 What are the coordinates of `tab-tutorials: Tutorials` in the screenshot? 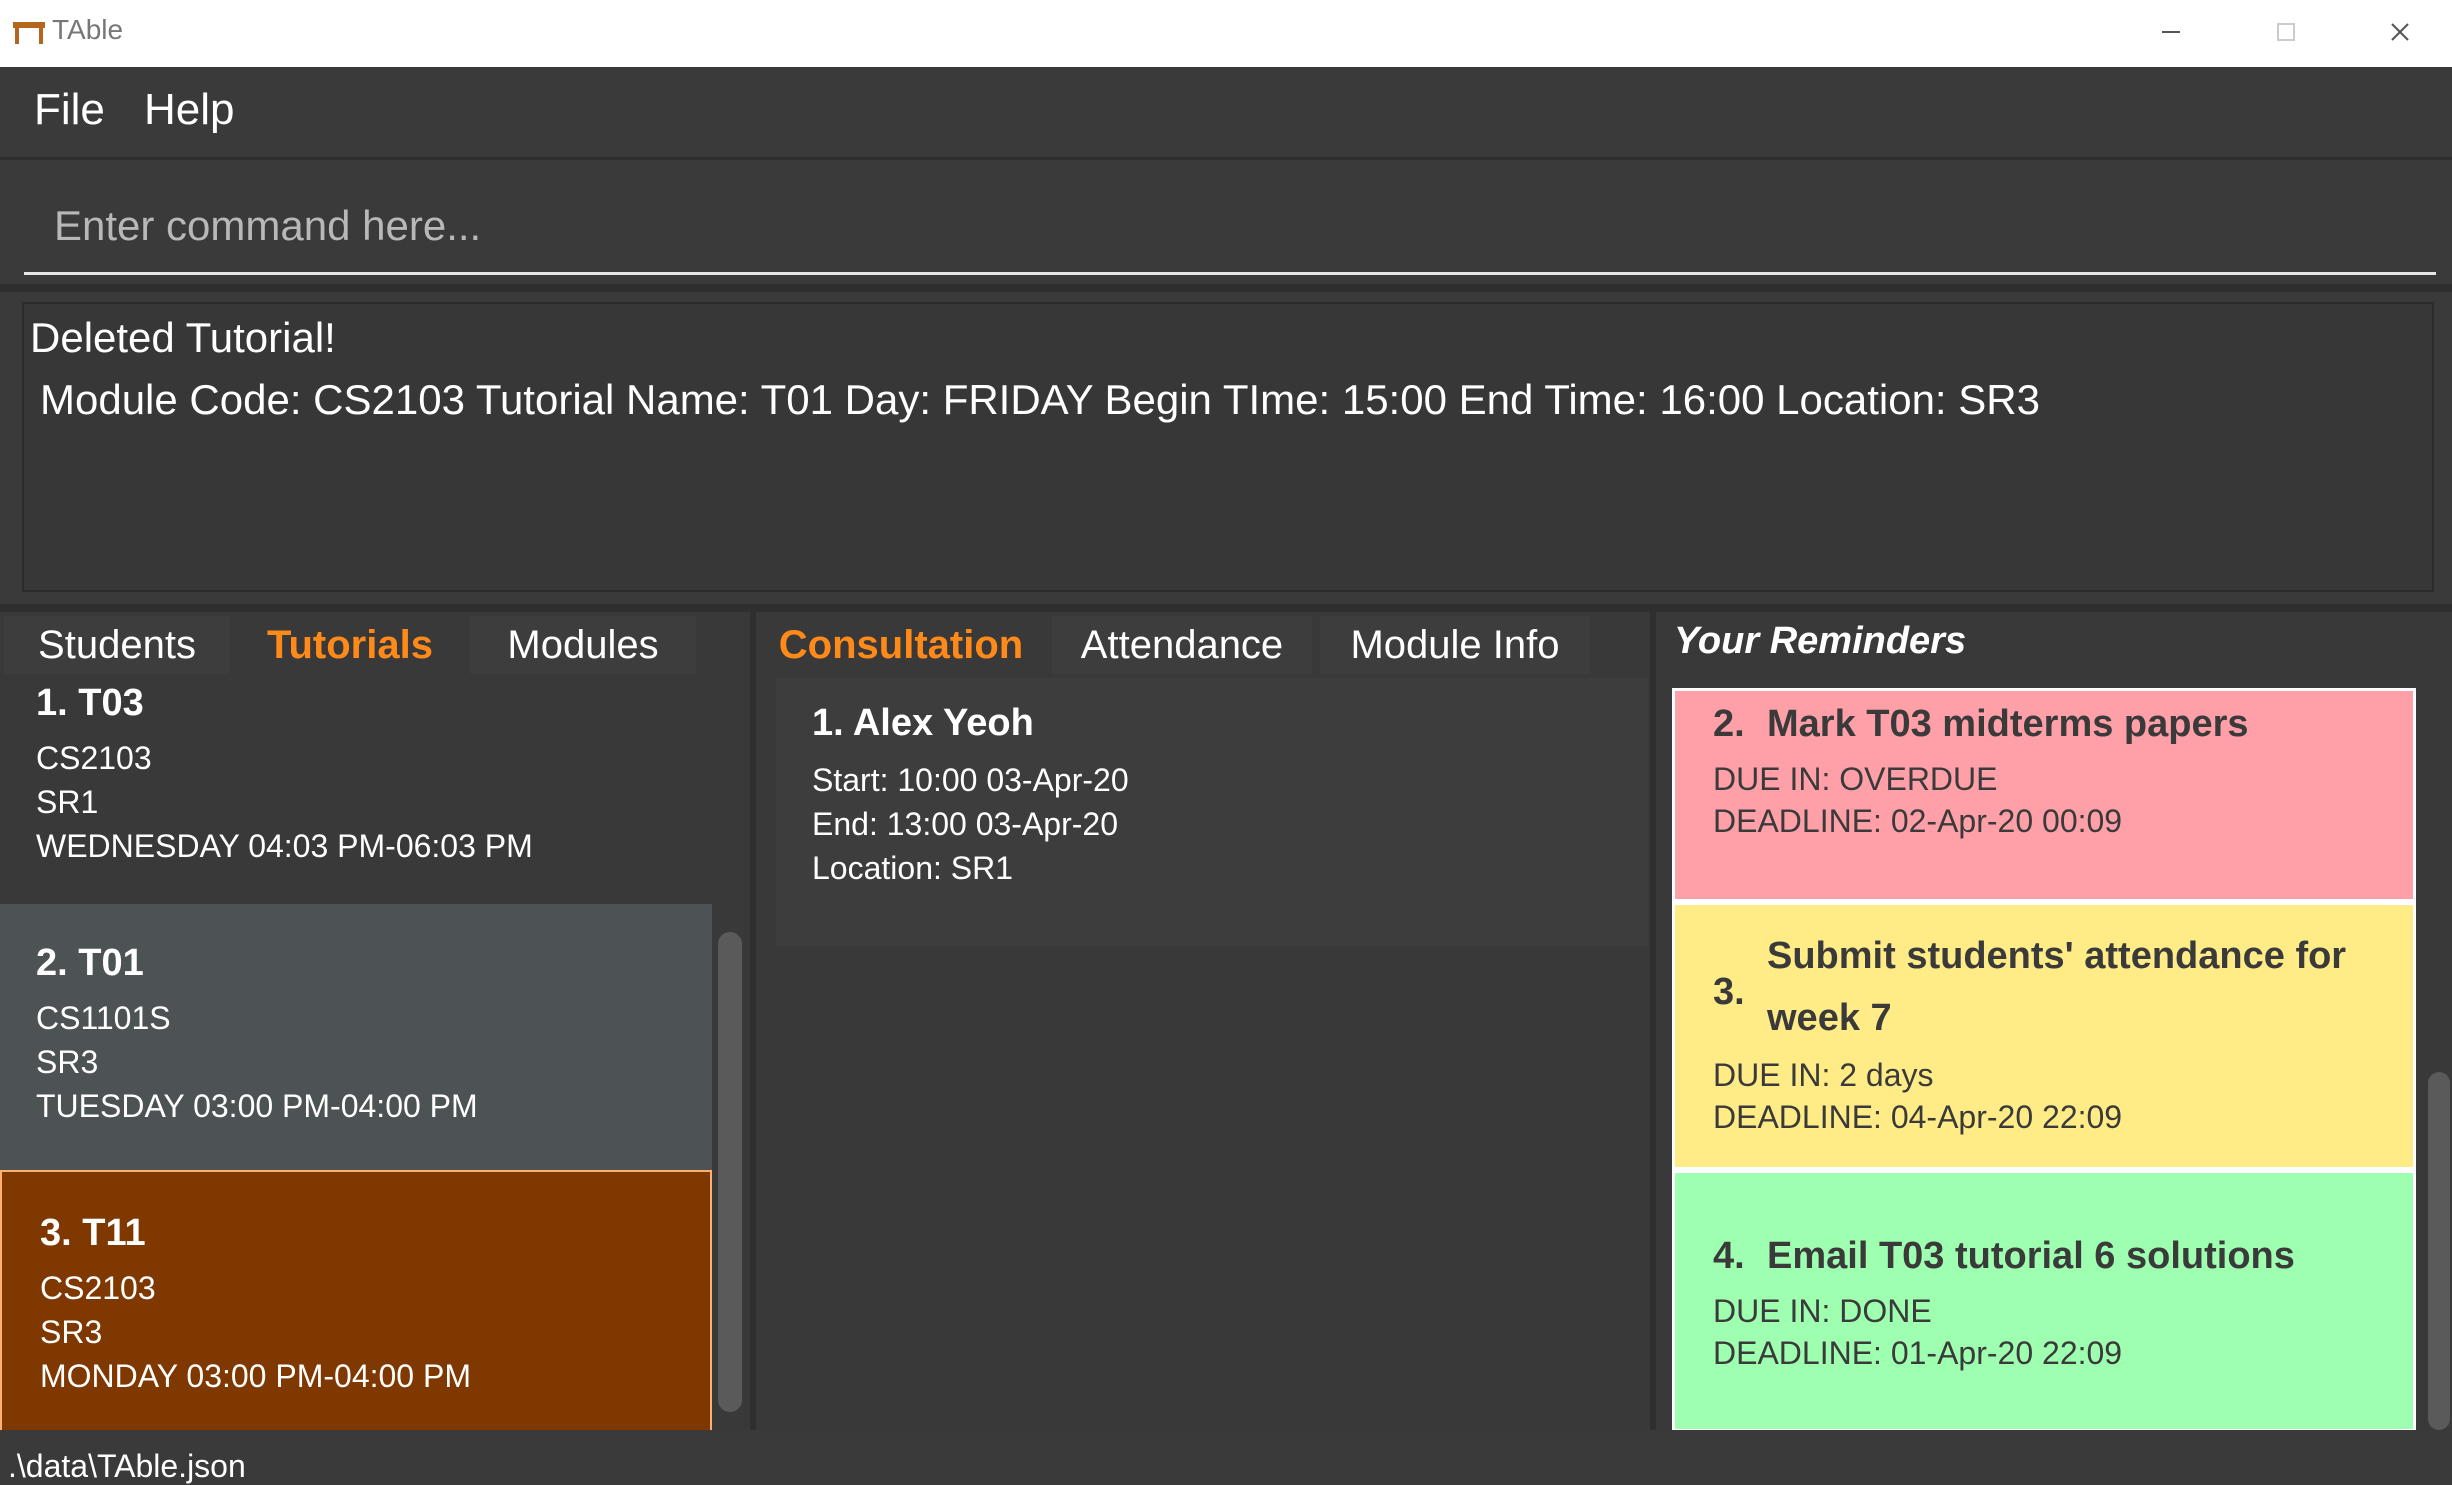 It's located at (350, 645).